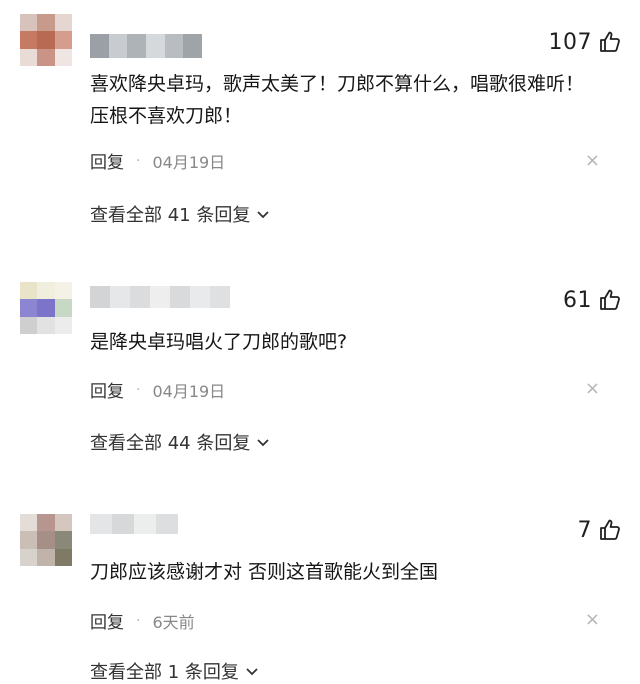  Describe the element at coordinates (570, 42) in the screenshot. I see `like-count: 107` at that location.